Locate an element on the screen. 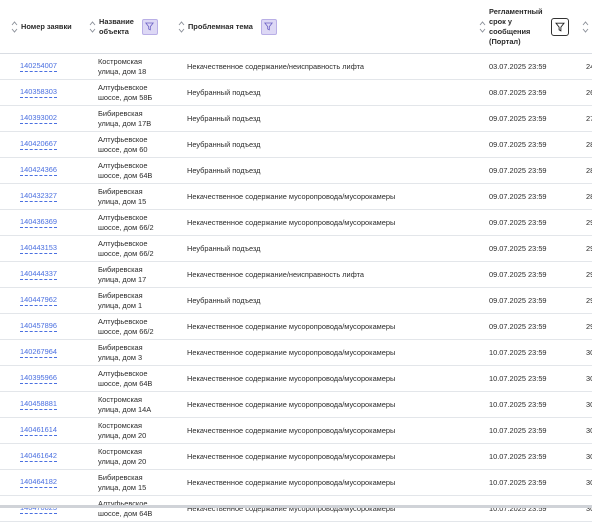 The height and width of the screenshot is (522, 592). cell-id: 140447962 is located at coordinates (38, 300).